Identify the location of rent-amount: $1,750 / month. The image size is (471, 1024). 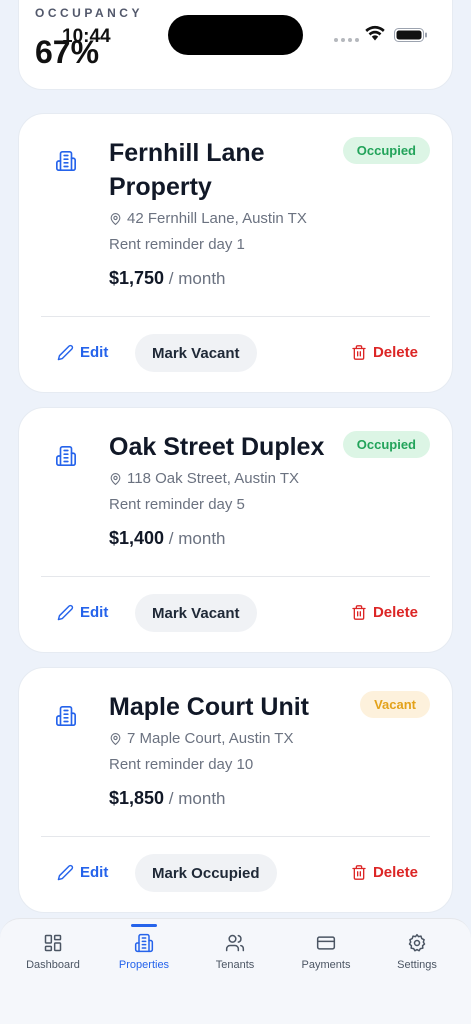
(167, 278).